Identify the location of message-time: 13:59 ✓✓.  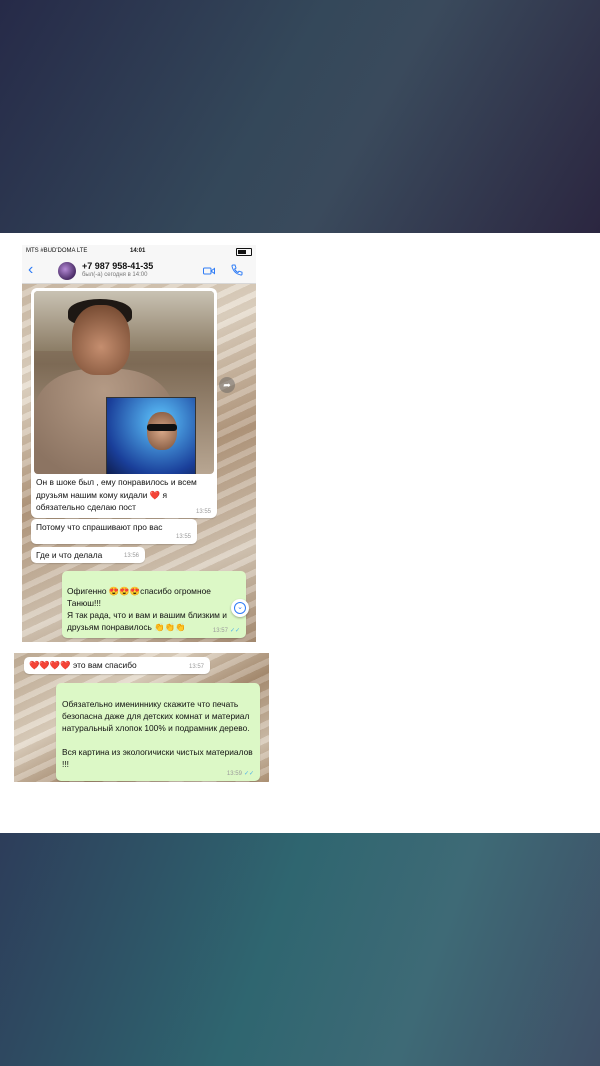
(240, 774).